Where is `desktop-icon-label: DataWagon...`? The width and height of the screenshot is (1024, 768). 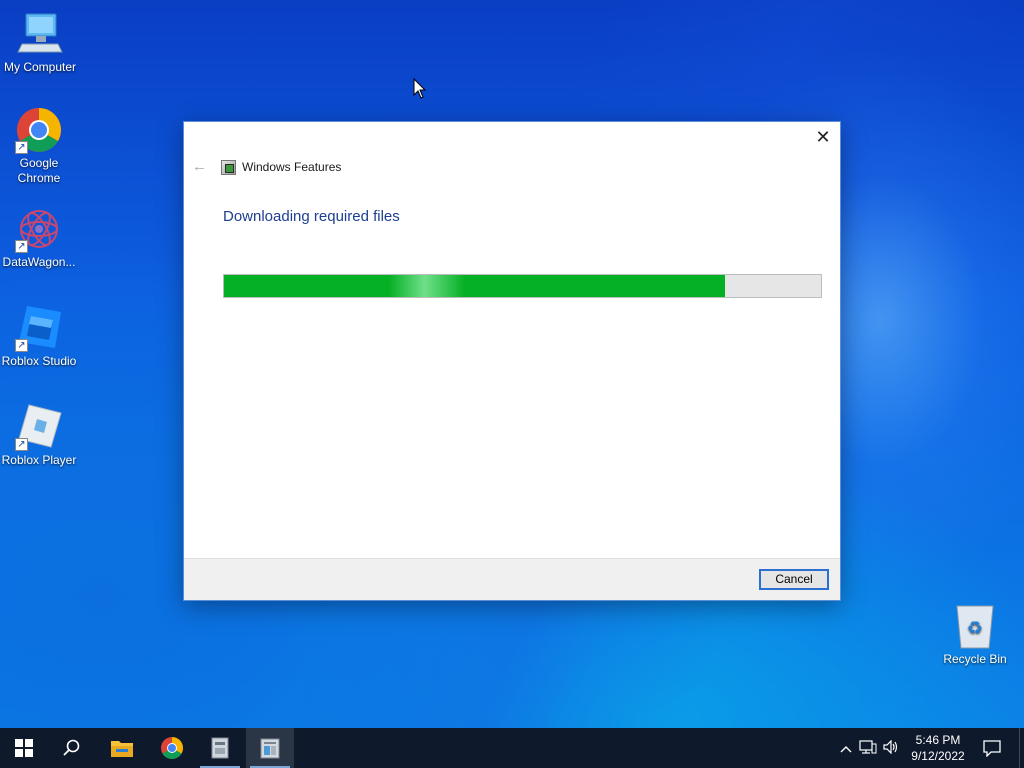 desktop-icon-label: DataWagon... is located at coordinates (39, 262).